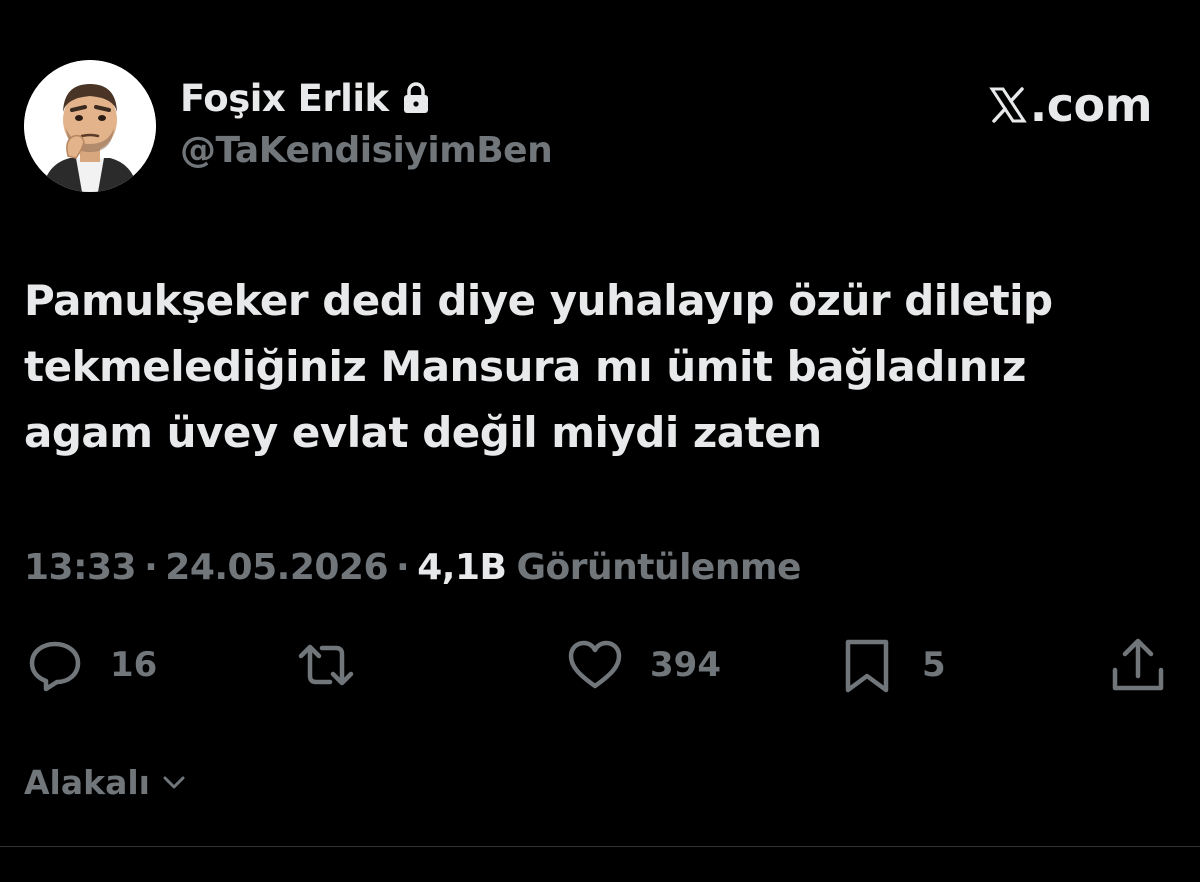  I want to click on replies-sort-dropdown: Alakalı, so click(106, 782).